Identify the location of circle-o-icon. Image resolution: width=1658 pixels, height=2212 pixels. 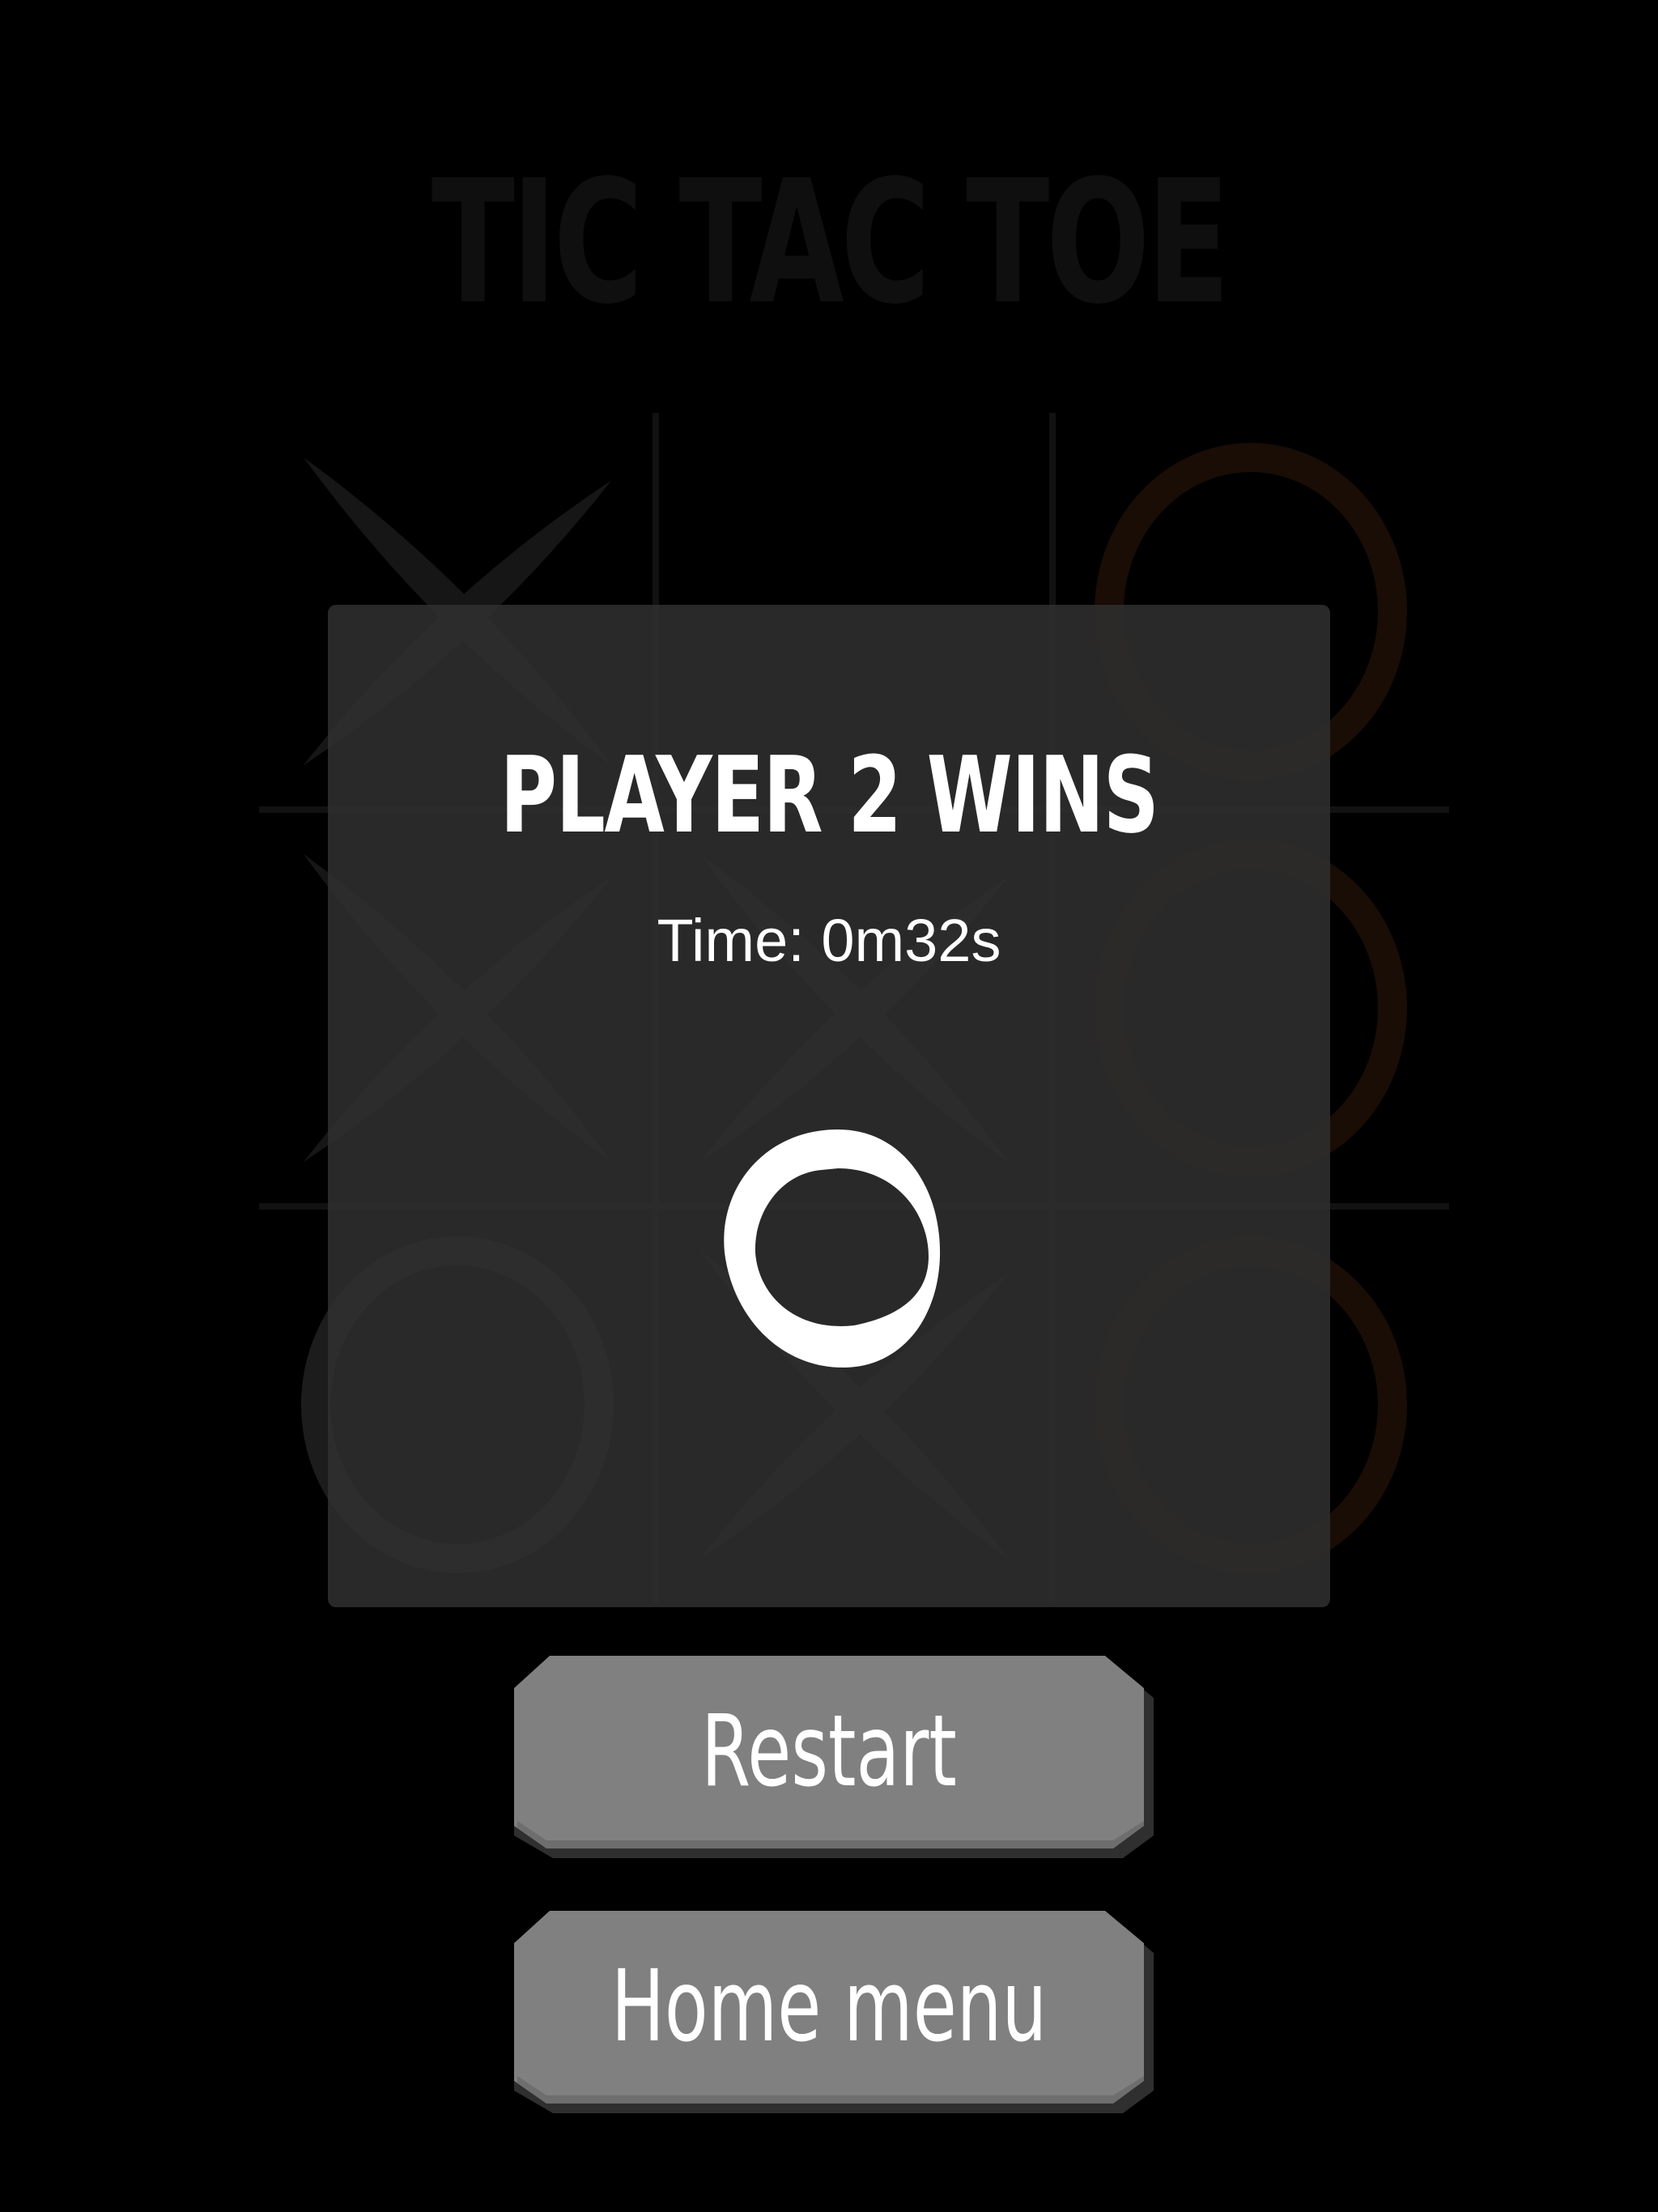
(832, 1248).